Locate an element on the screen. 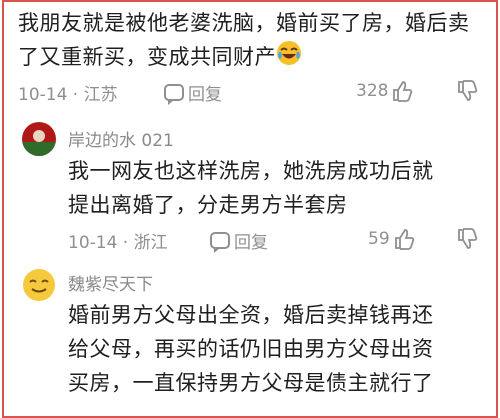  main-comment-body: 我朋友就是被他老婆洗脑，婚前买了房，婚后卖了又重新买，变成共同财产 is located at coordinates (244, 40).